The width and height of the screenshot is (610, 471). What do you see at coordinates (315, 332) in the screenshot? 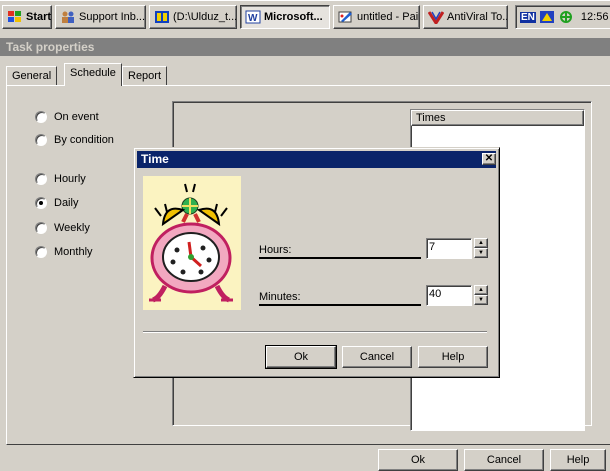
I see `dialog-separator` at bounding box center [315, 332].